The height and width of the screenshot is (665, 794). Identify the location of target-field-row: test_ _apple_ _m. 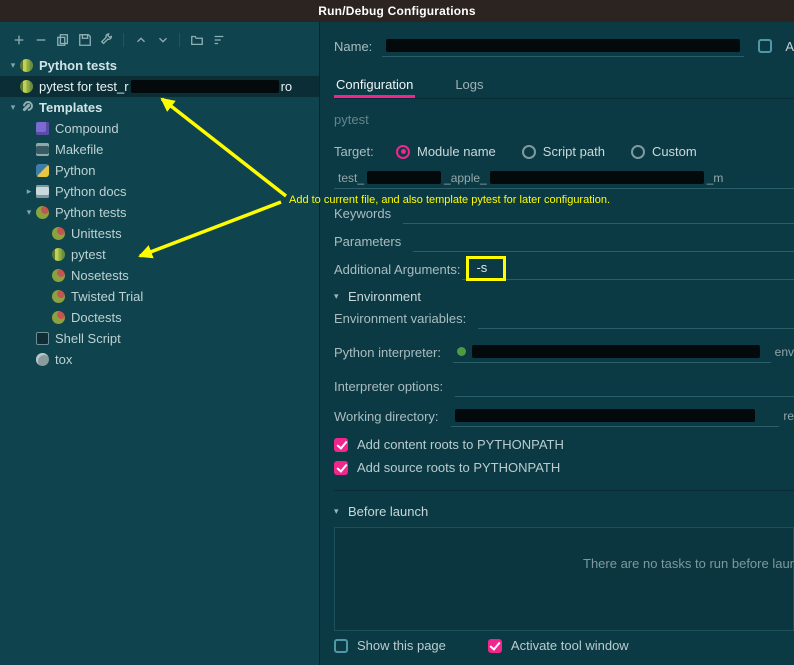
(564, 178).